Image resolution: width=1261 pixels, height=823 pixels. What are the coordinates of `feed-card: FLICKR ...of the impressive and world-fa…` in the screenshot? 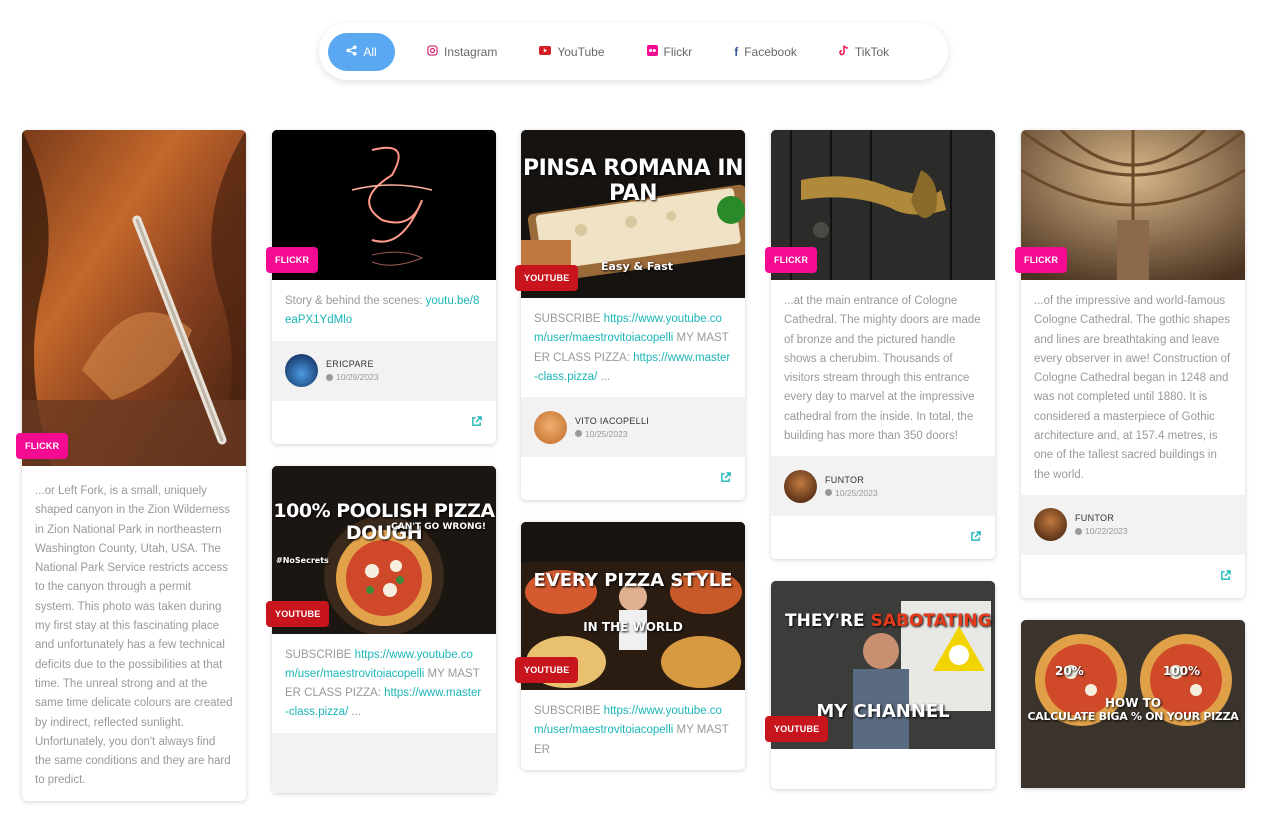 It's located at (1130, 364).